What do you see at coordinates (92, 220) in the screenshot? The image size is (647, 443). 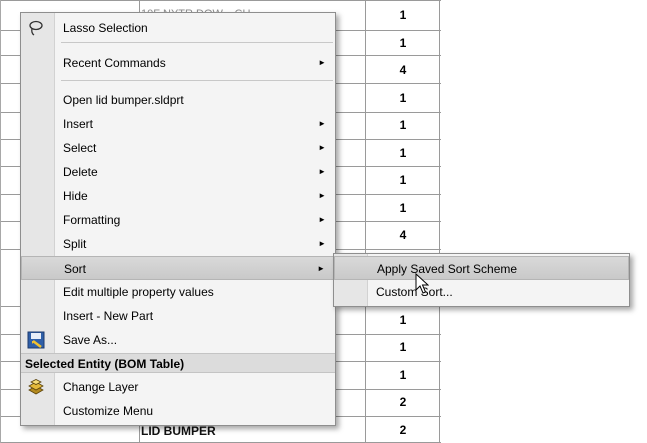 I see `menu-item-label: Formatting` at bounding box center [92, 220].